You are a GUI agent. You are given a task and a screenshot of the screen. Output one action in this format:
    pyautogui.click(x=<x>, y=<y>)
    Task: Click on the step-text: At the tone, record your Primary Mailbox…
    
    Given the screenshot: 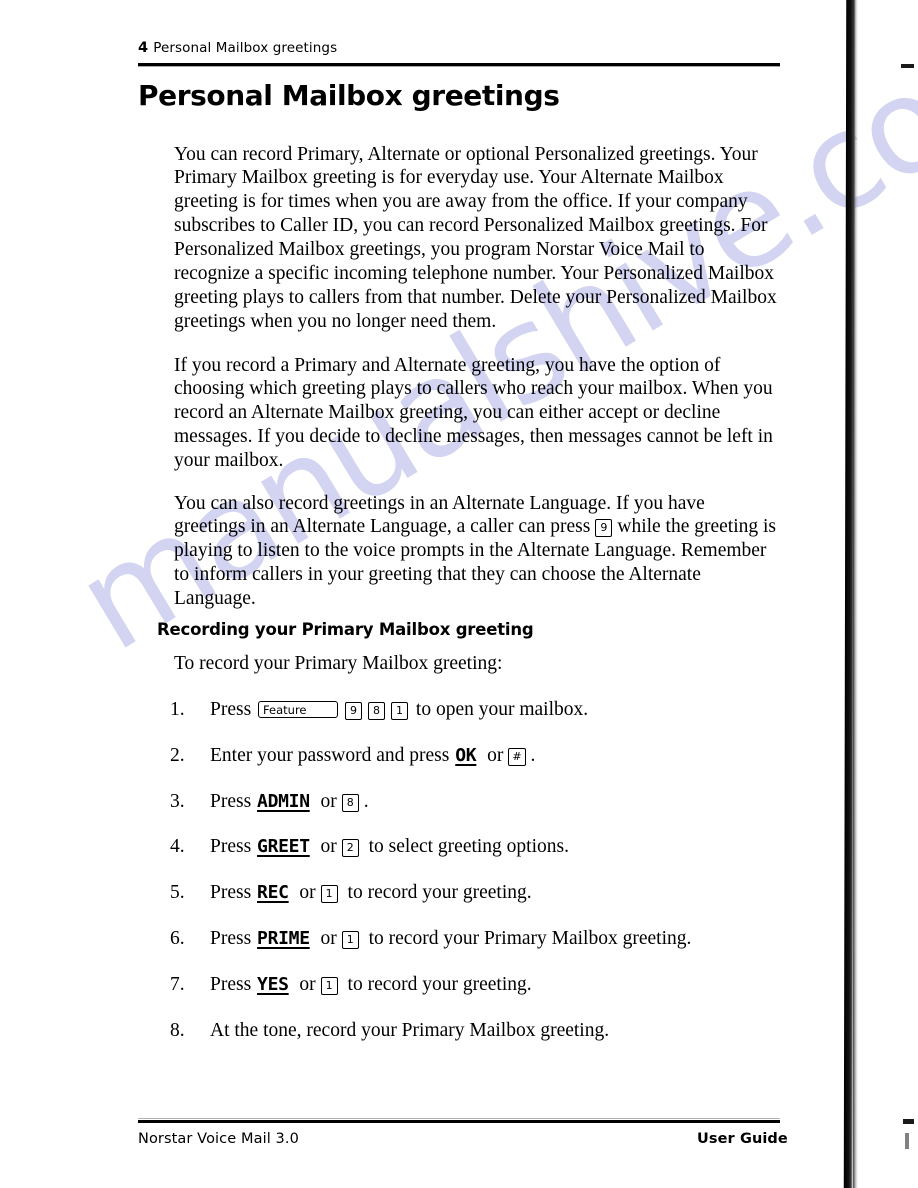 What is the action you would take?
    pyautogui.click(x=500, y=1031)
    